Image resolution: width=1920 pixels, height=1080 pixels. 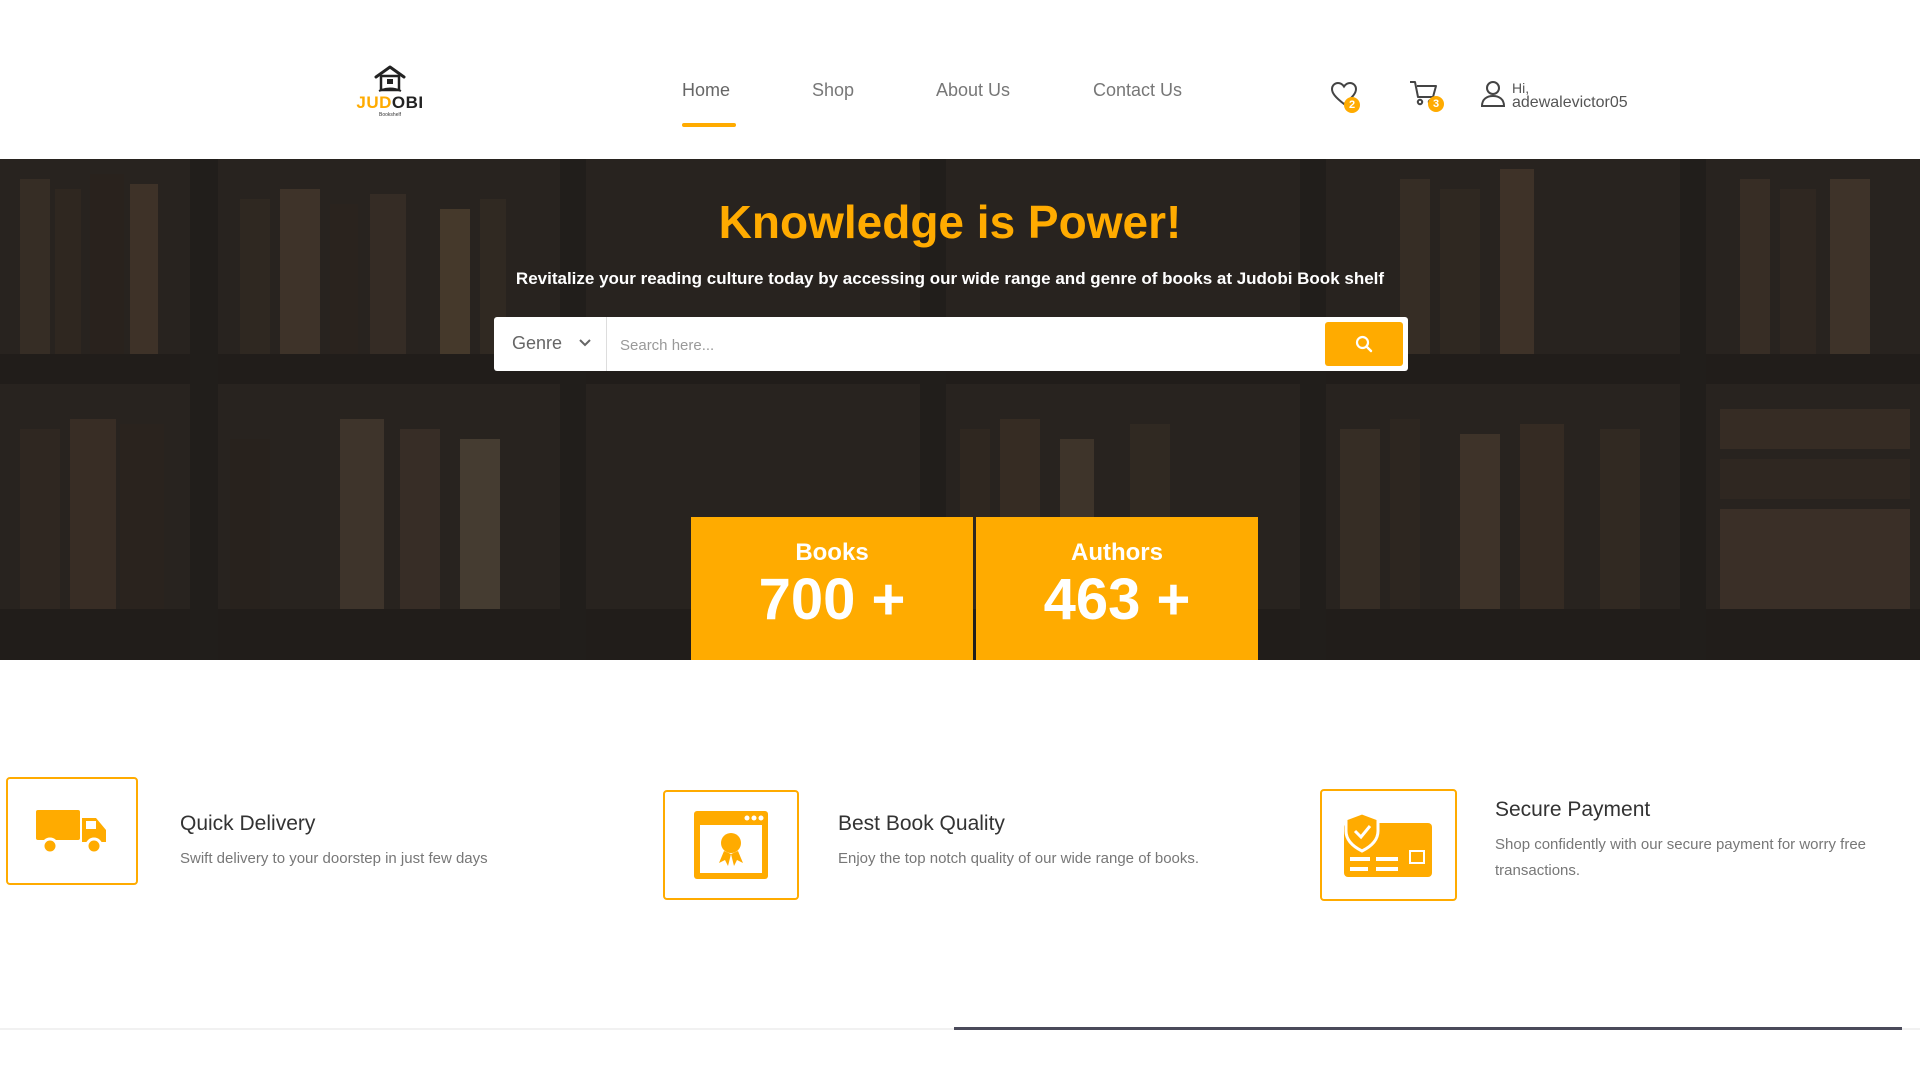 I want to click on truck-icon, so click(x=71, y=832).